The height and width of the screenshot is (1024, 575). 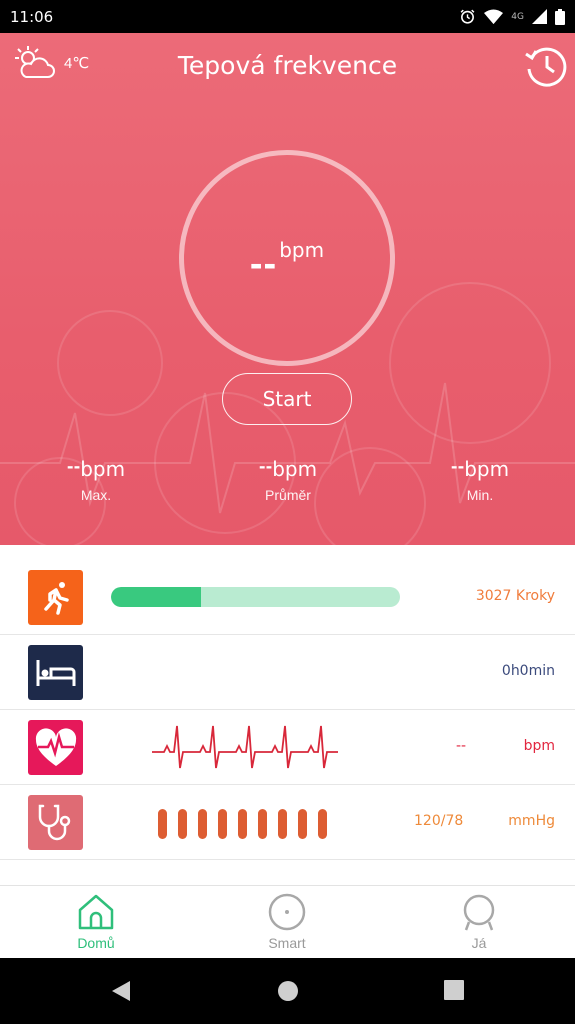 I want to click on heart-row: -- bpm, so click(x=287, y=747).